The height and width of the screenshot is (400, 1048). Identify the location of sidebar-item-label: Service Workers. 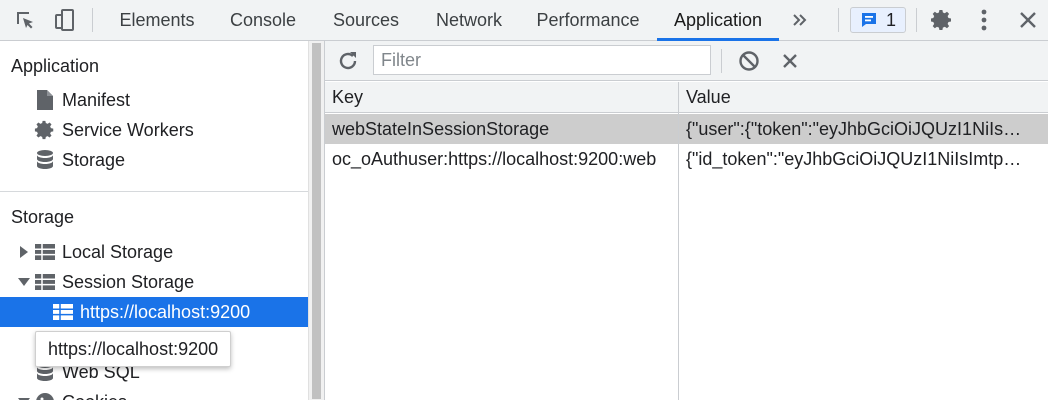
(128, 129).